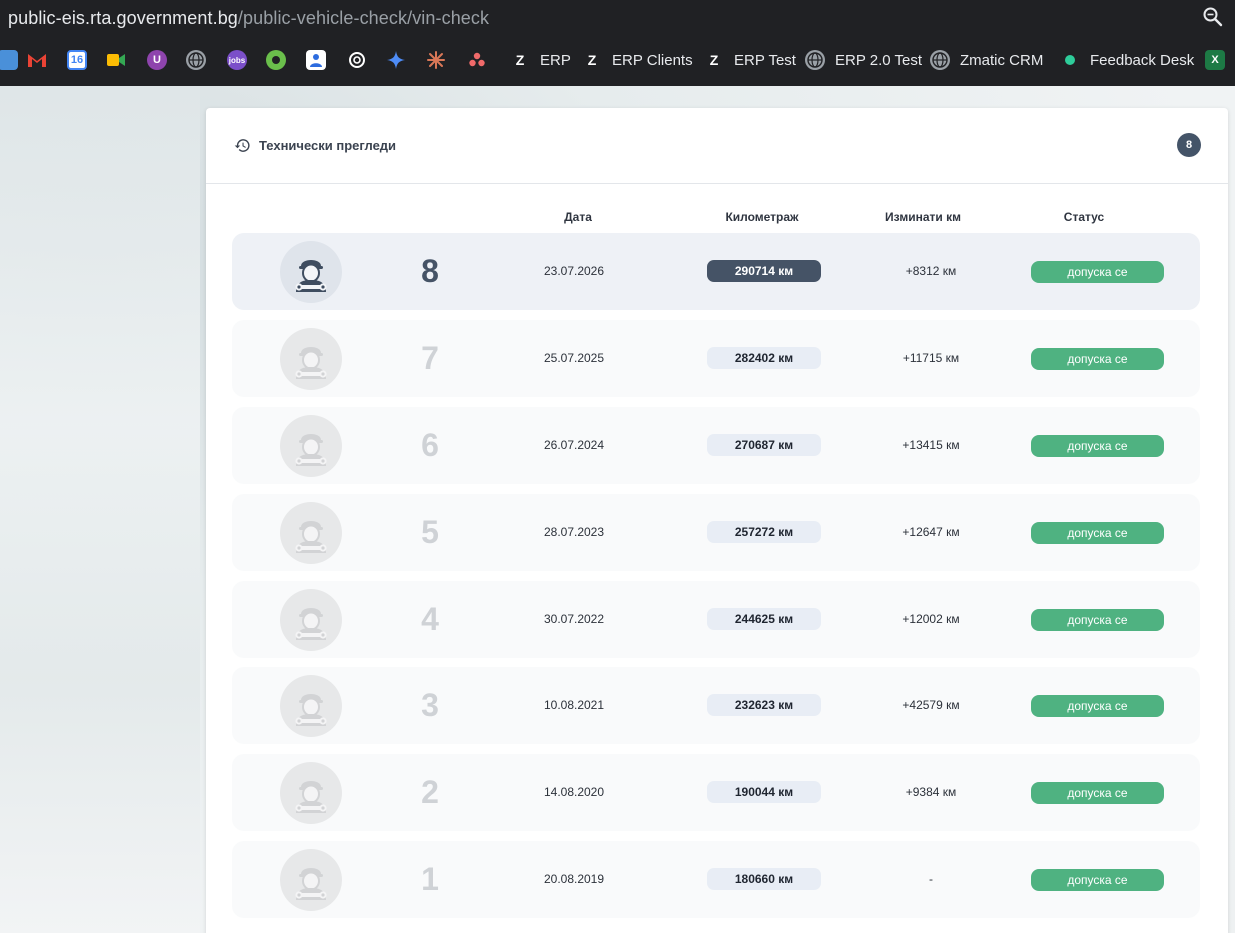 The height and width of the screenshot is (933, 1235). I want to click on google-calendar-icon: 16, so click(77, 60).